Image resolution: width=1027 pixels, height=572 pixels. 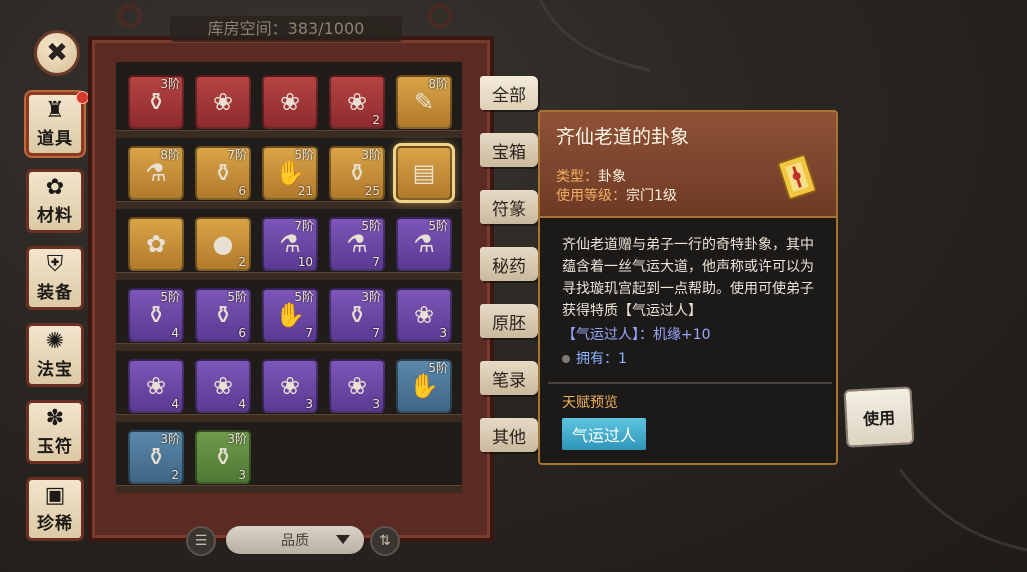 I want to click on category-label: 装备, so click(x=55, y=293).